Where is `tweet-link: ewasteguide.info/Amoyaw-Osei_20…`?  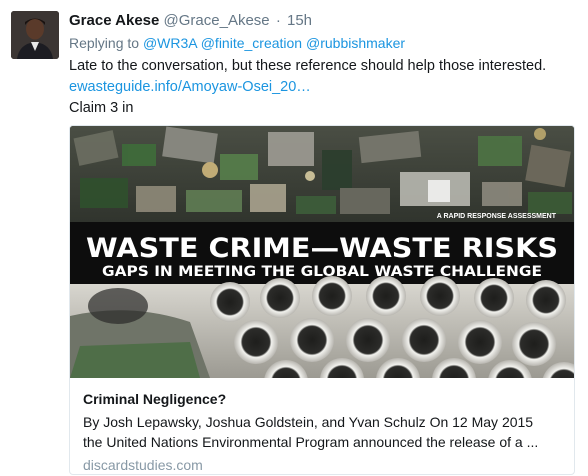
tweet-link: ewasteguide.info/Amoyaw-Osei_20… is located at coordinates (321, 87).